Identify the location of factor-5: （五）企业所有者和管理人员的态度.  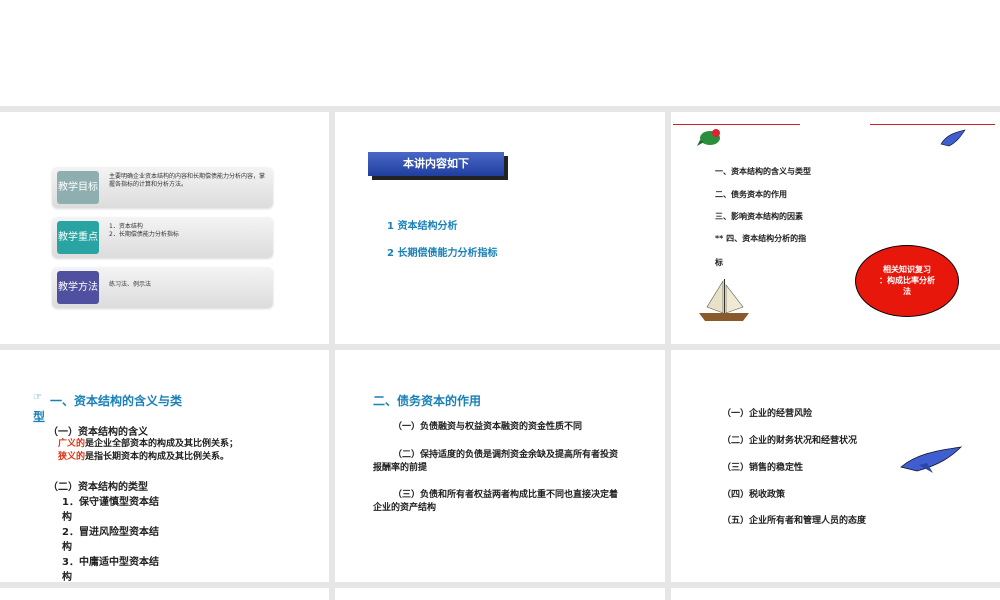
(794, 521).